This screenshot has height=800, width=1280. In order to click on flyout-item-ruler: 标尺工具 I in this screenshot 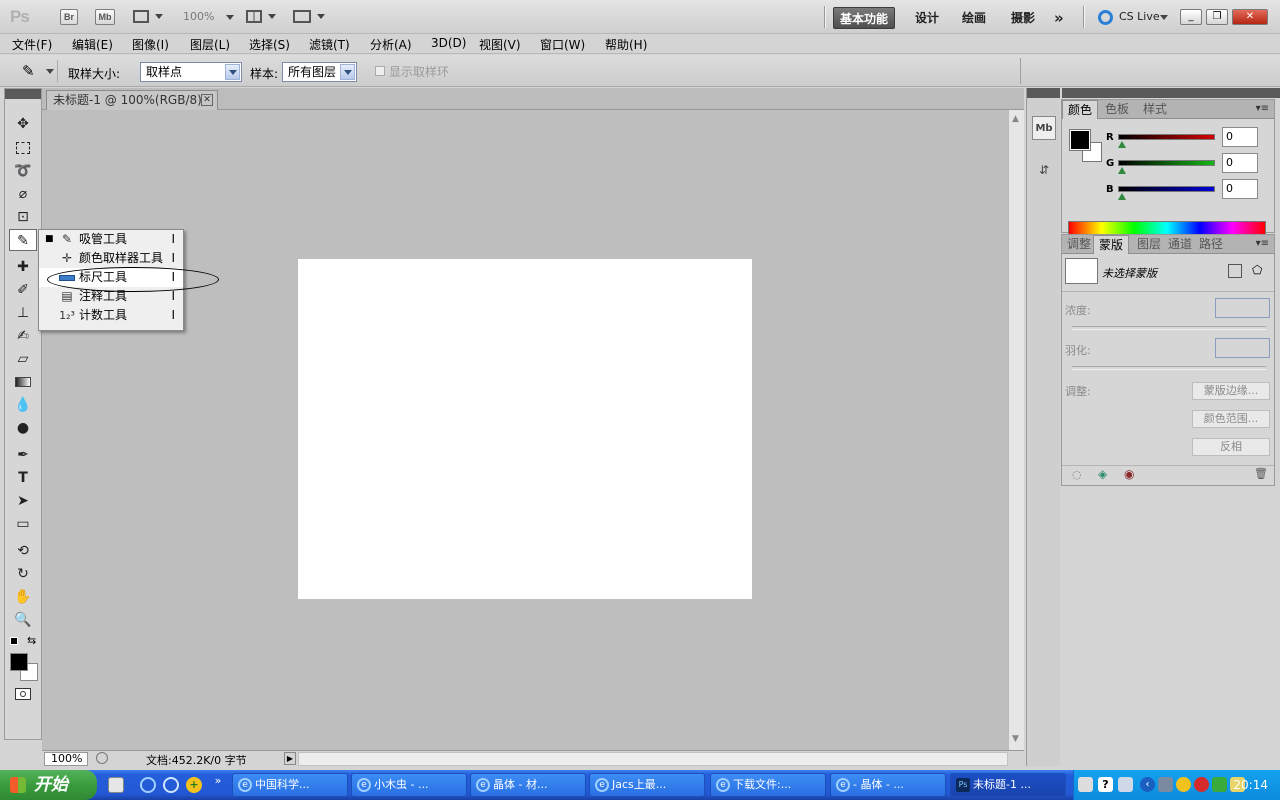, I will do `click(111, 277)`.